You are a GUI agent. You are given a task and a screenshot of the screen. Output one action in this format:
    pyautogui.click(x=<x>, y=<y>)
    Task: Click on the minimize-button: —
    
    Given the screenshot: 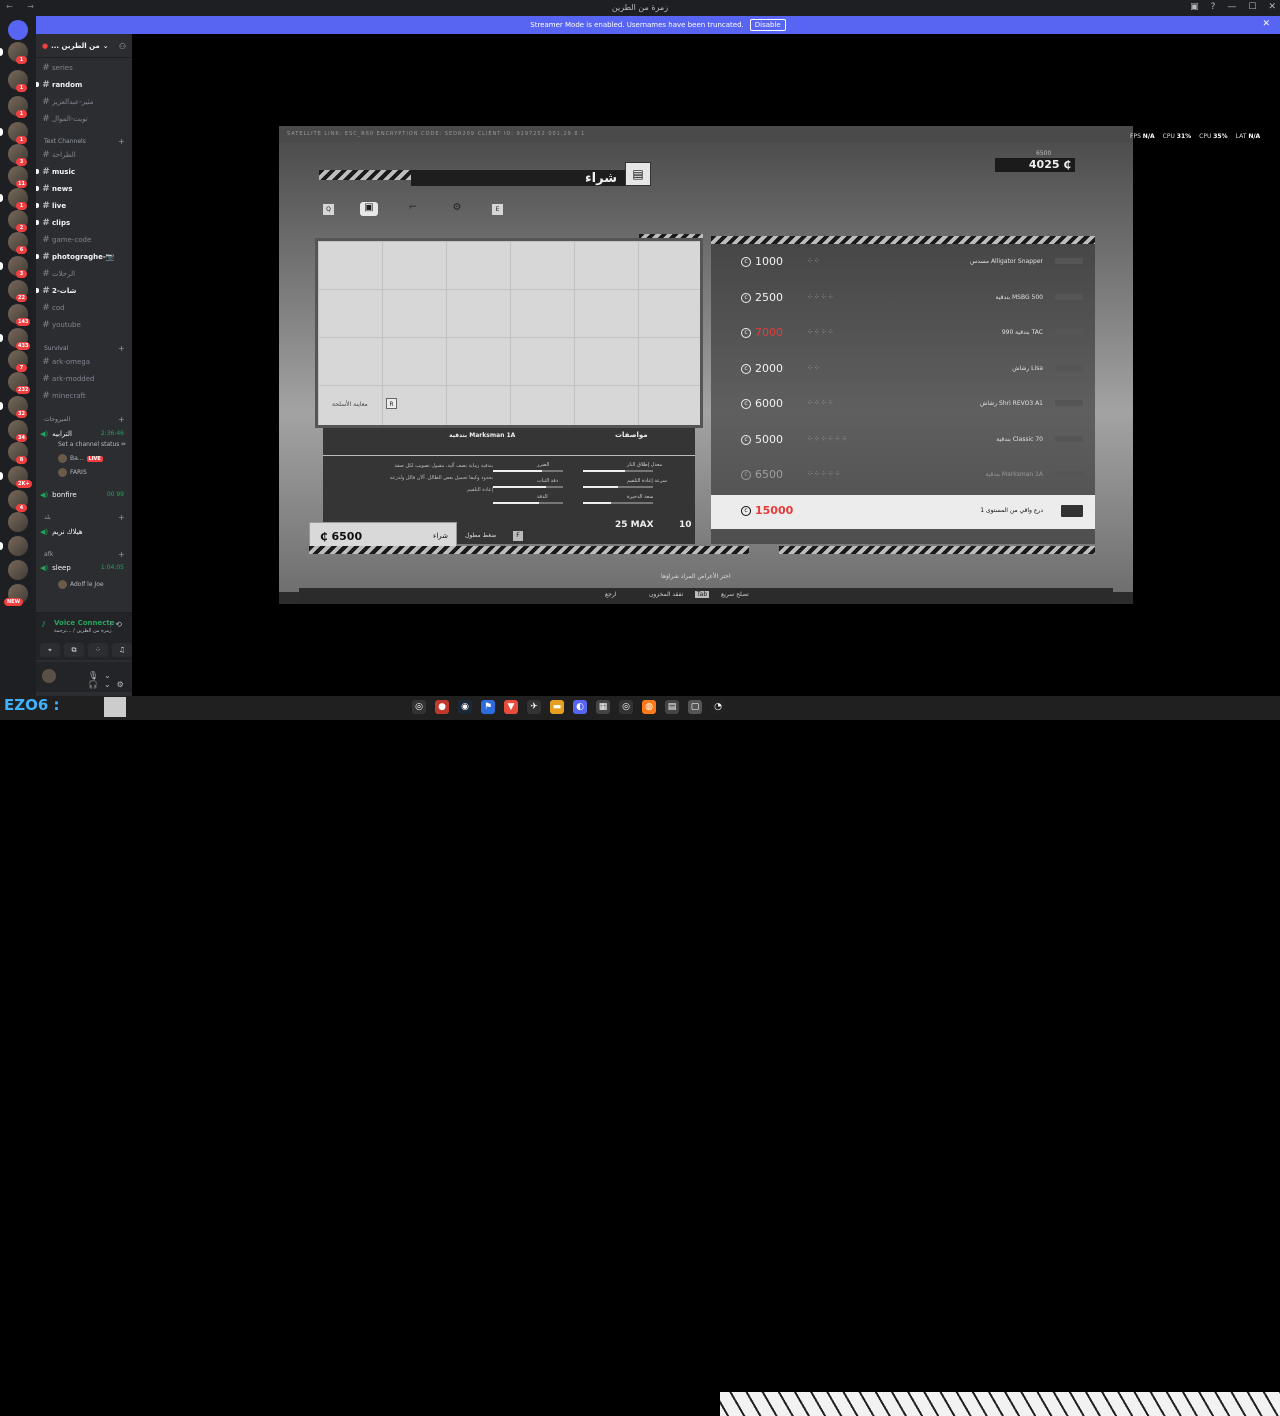 What is the action you would take?
    pyautogui.click(x=1231, y=7)
    